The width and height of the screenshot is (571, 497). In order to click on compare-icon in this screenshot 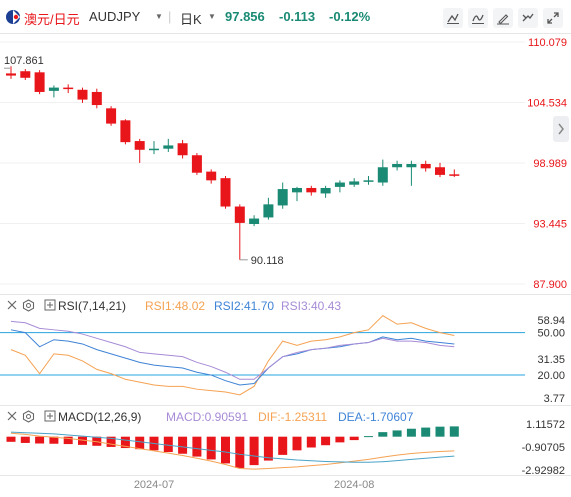, I will do `click(528, 17)`.